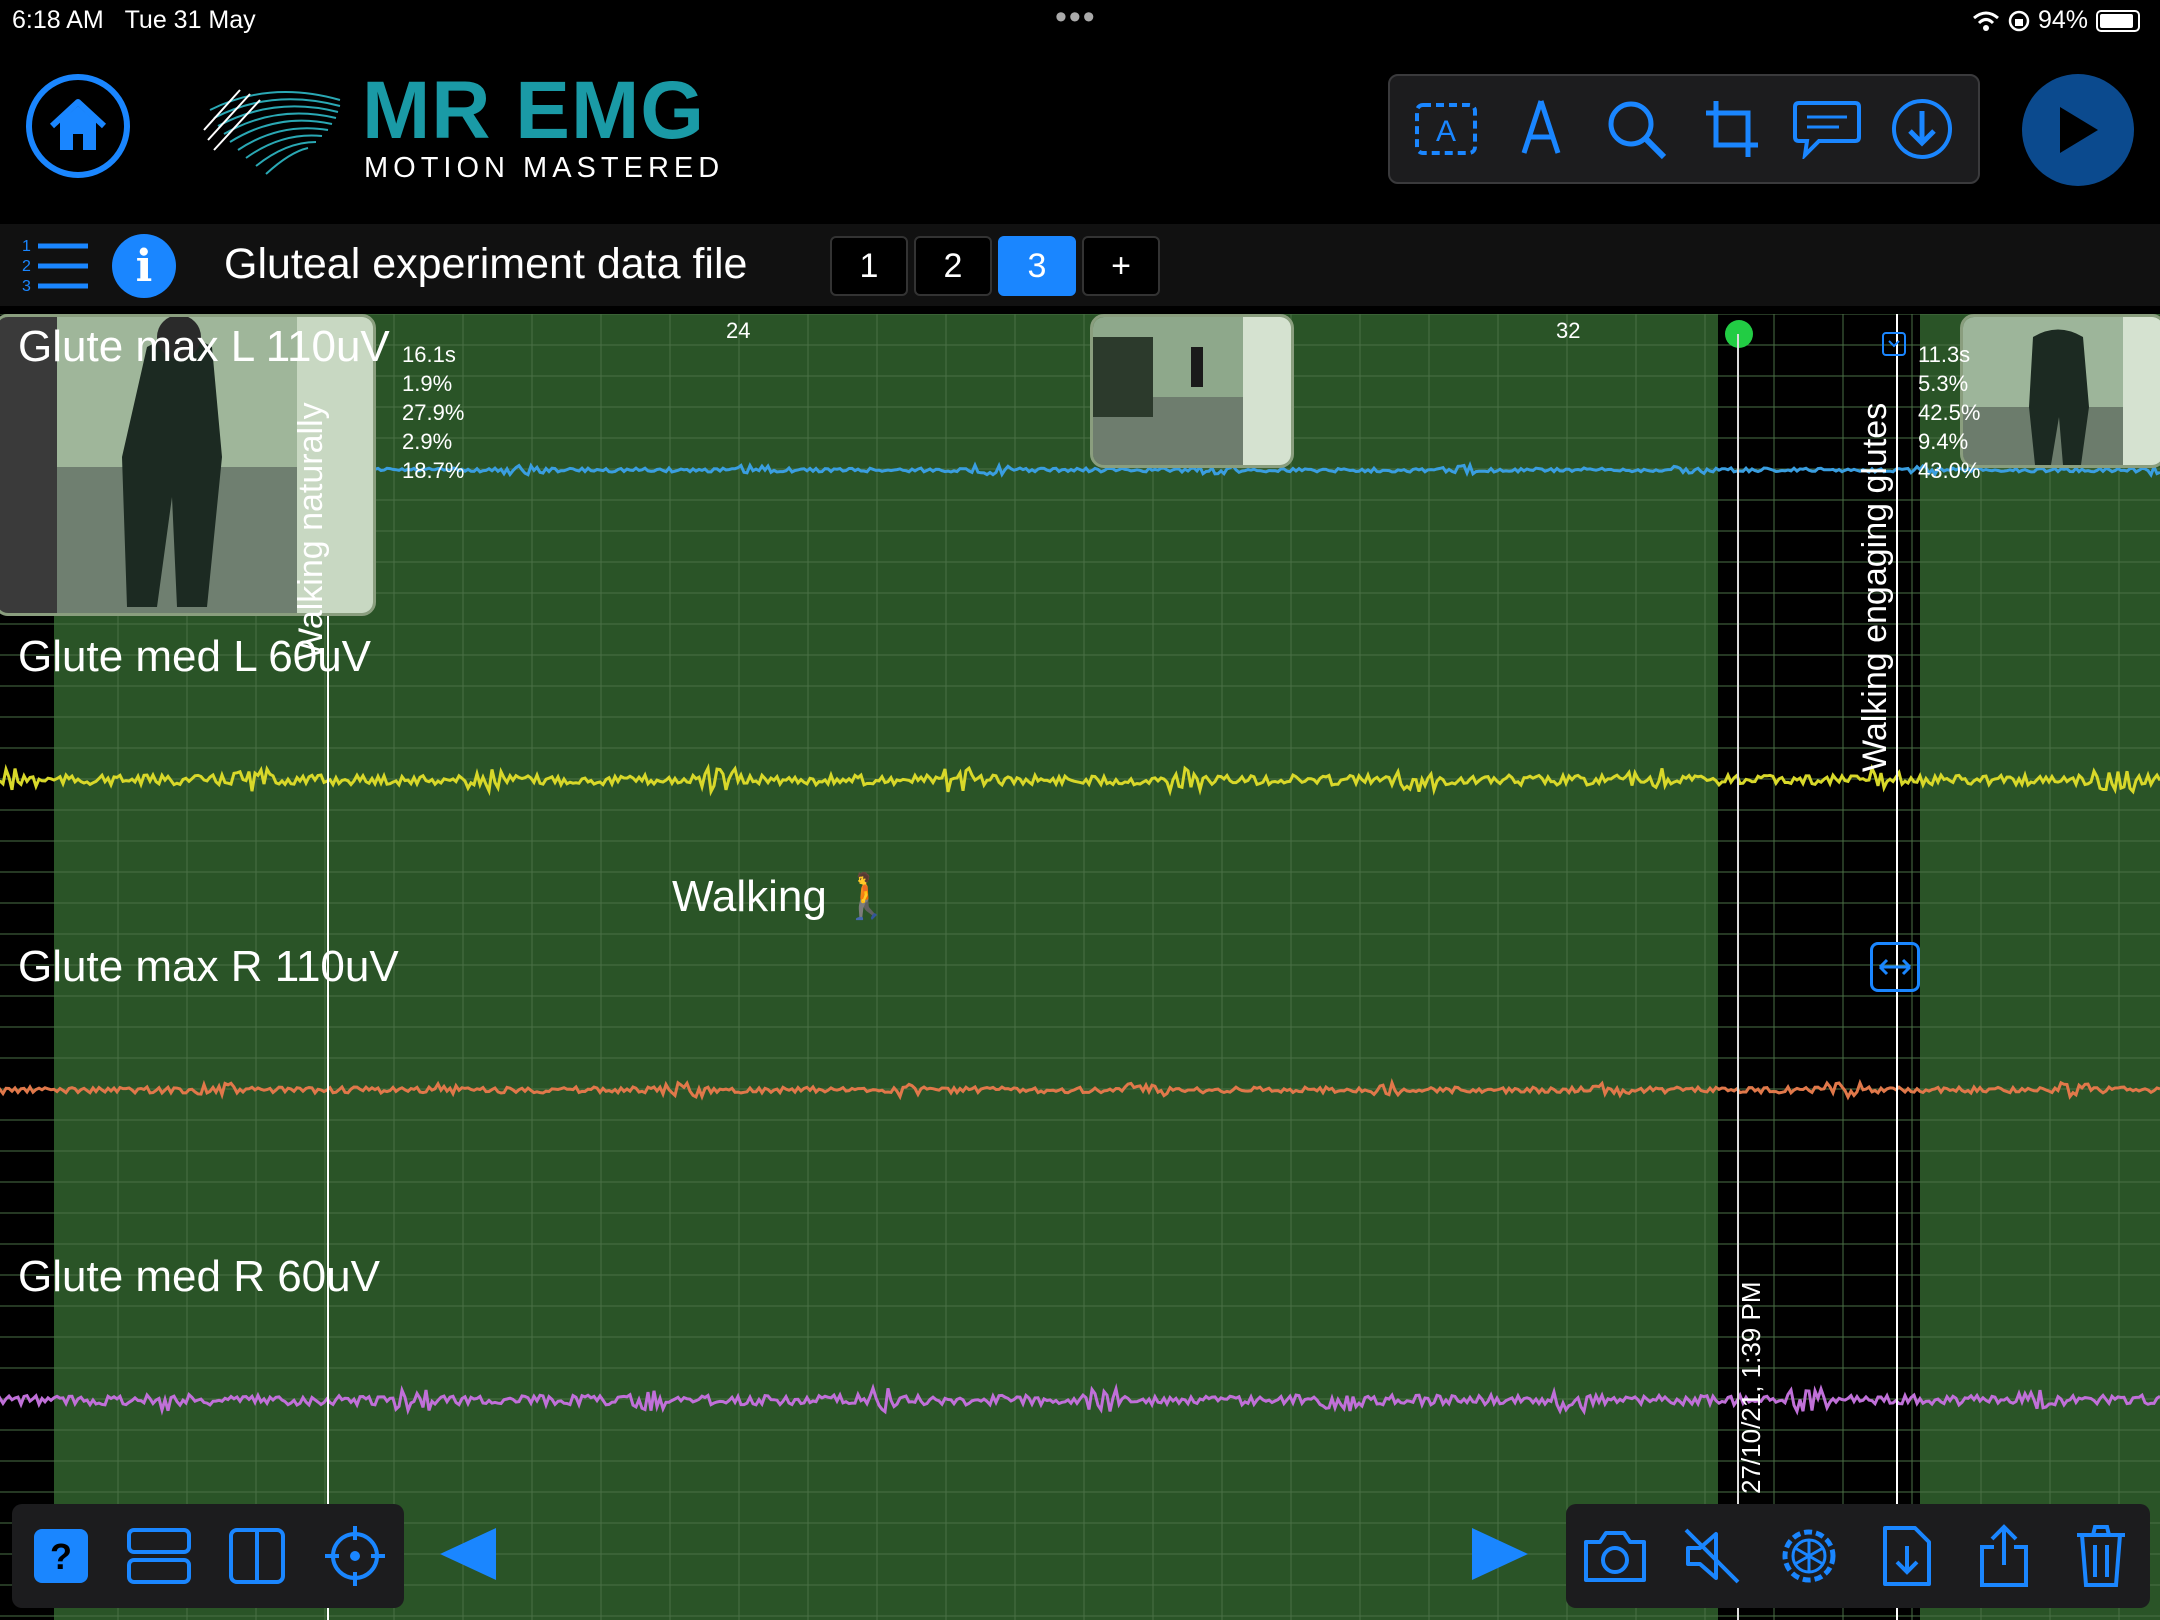 This screenshot has height=1620, width=2160. I want to click on horizontal-resize-icon, so click(1895, 967).